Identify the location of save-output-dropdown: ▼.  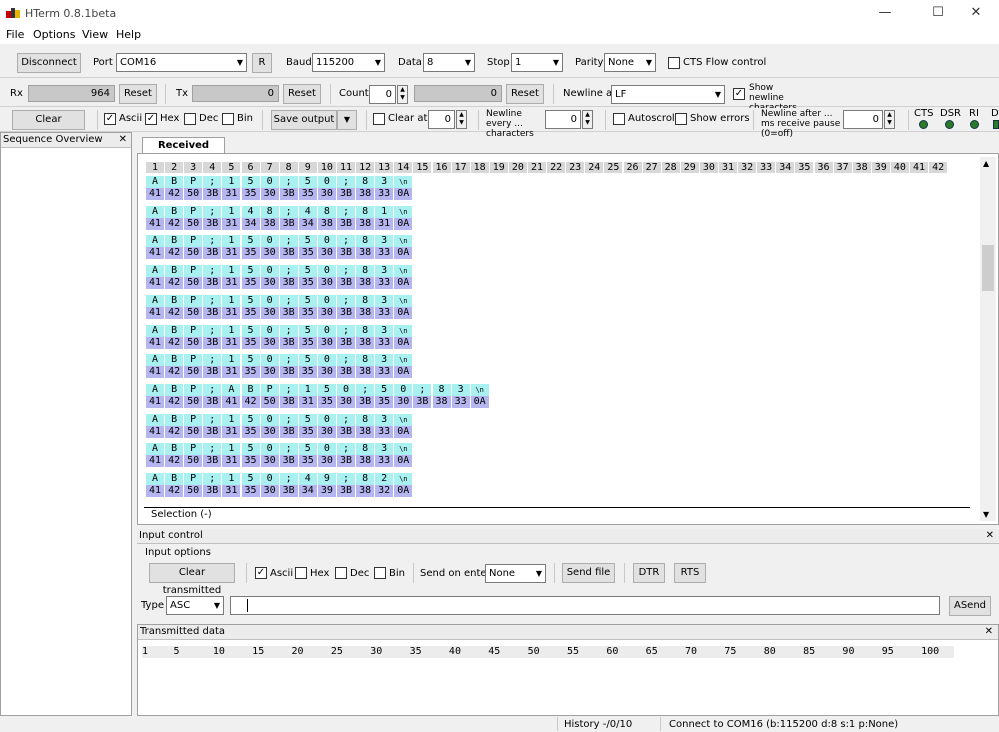
(347, 120).